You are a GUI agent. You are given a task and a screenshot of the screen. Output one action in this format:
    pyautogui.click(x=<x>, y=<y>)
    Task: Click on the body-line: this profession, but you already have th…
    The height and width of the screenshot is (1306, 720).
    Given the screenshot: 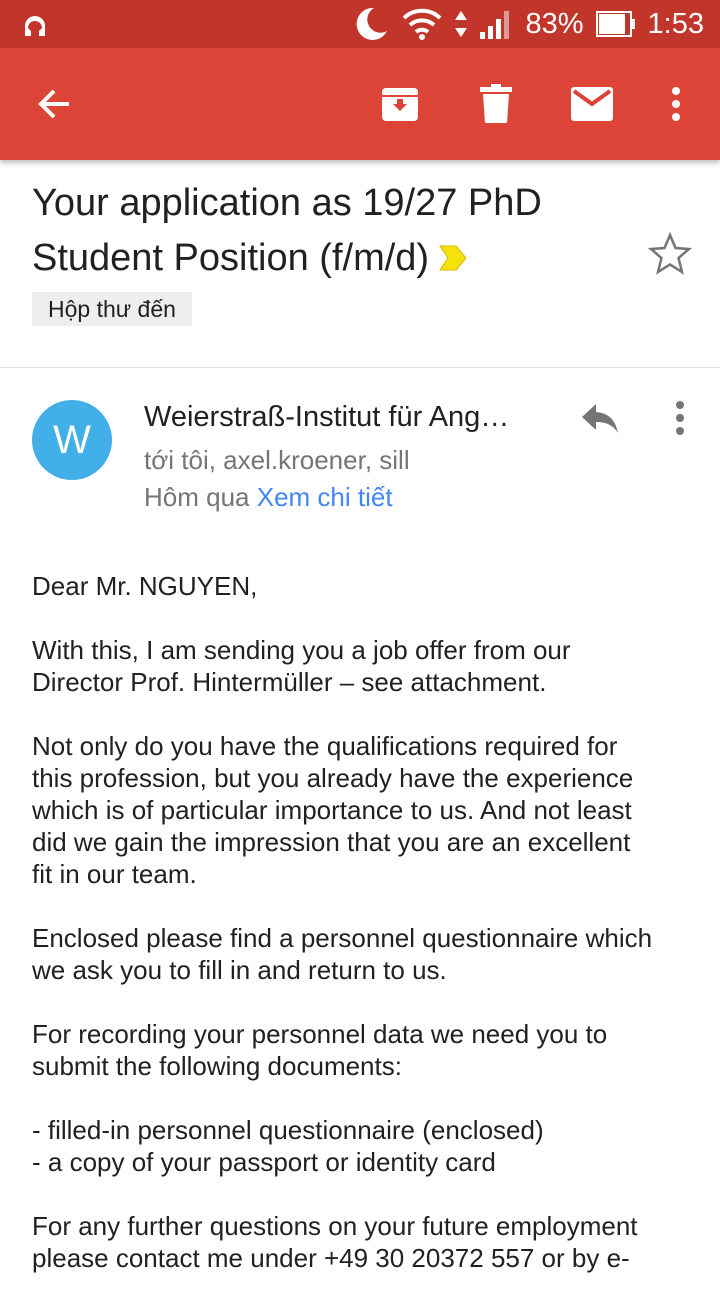 What is the action you would take?
    pyautogui.click(x=333, y=778)
    